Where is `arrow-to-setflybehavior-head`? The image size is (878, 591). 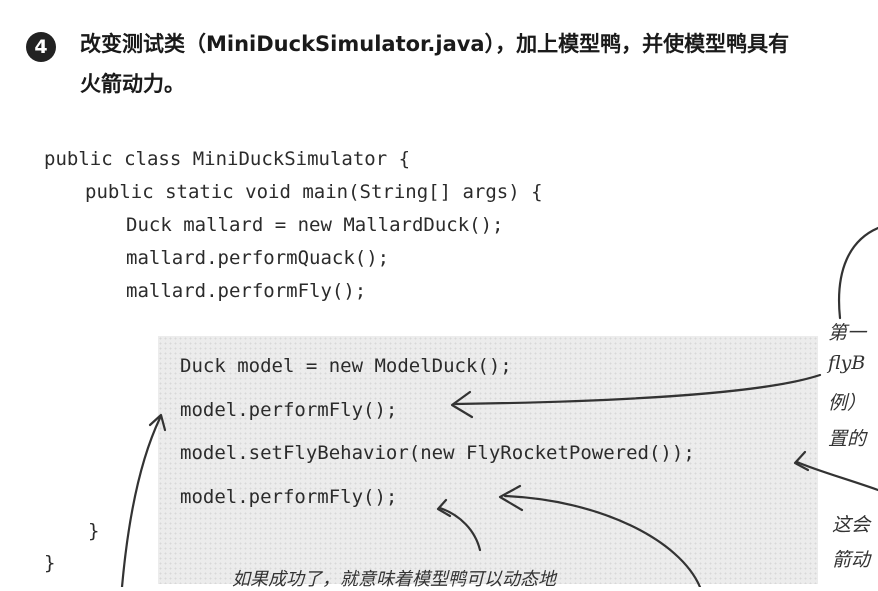 arrow-to-setflybehavior-head is located at coordinates (801, 461).